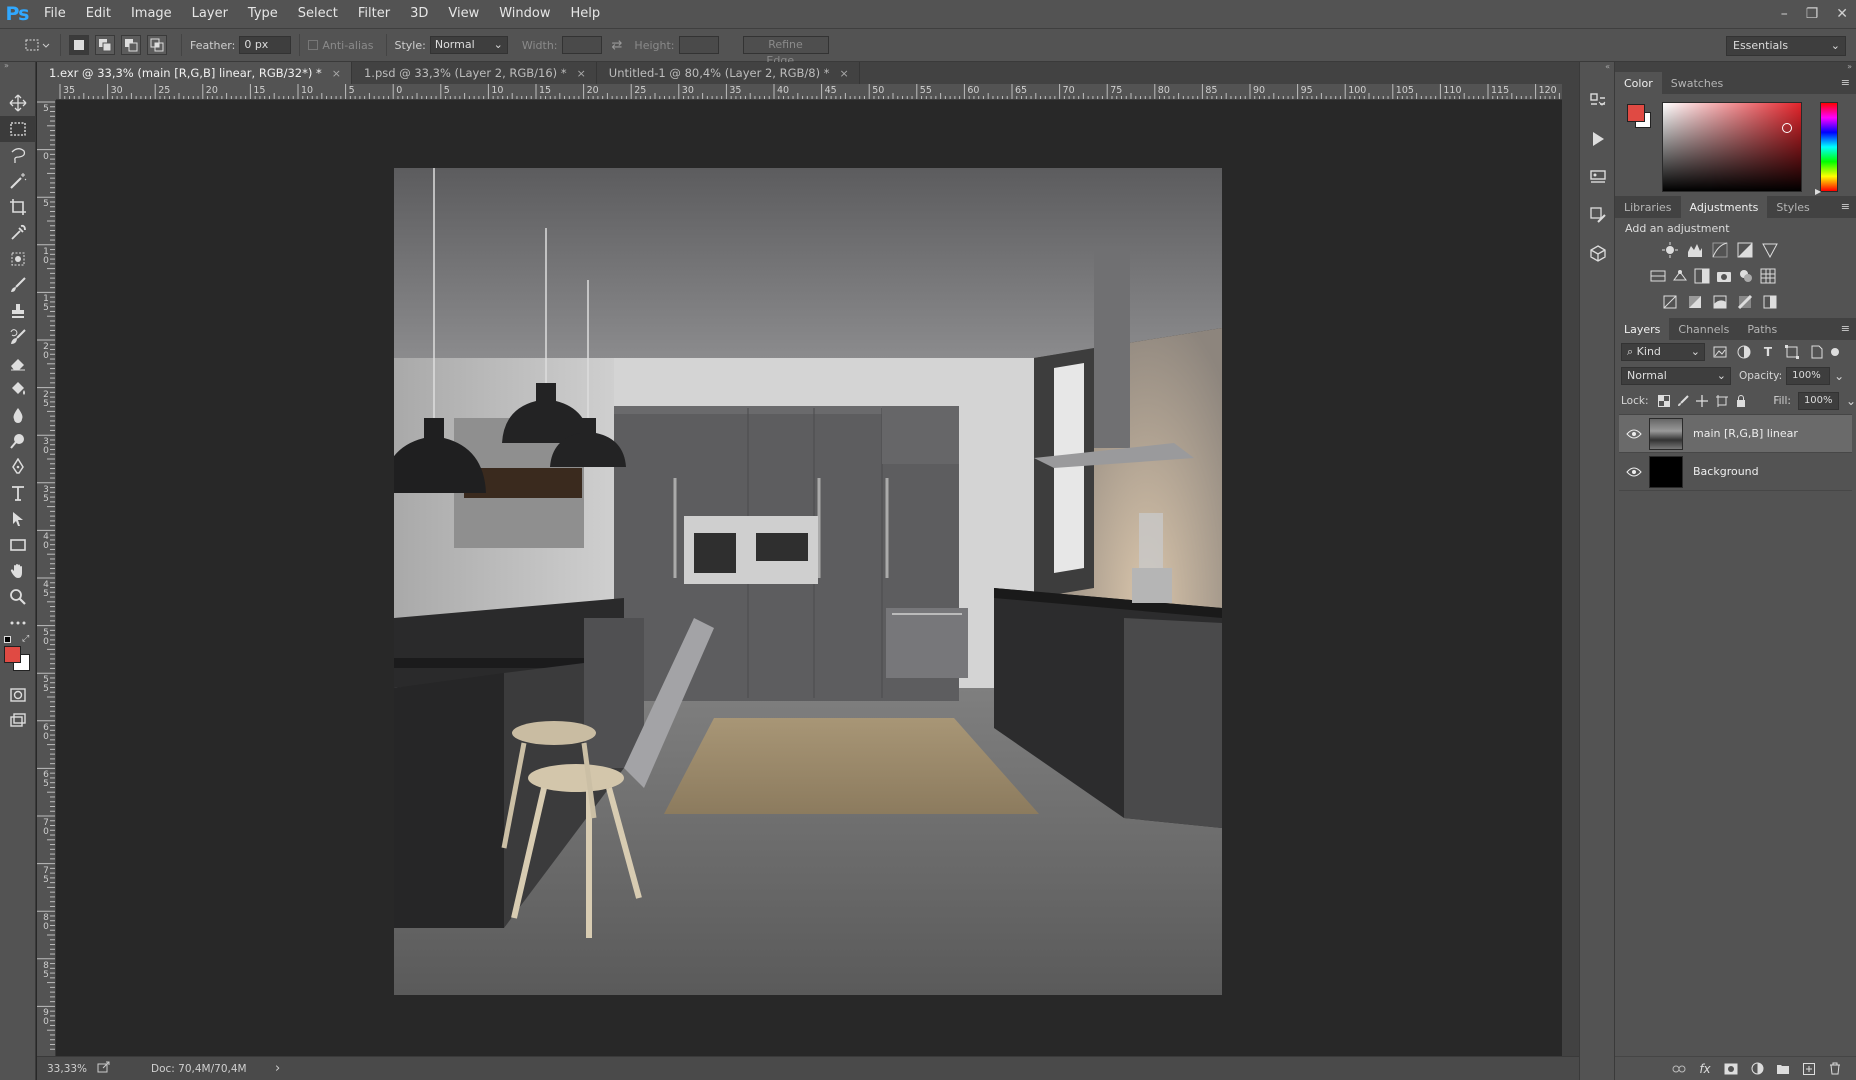  What do you see at coordinates (1757, 1069) in the screenshot?
I see `new-adjustment-layer-icon` at bounding box center [1757, 1069].